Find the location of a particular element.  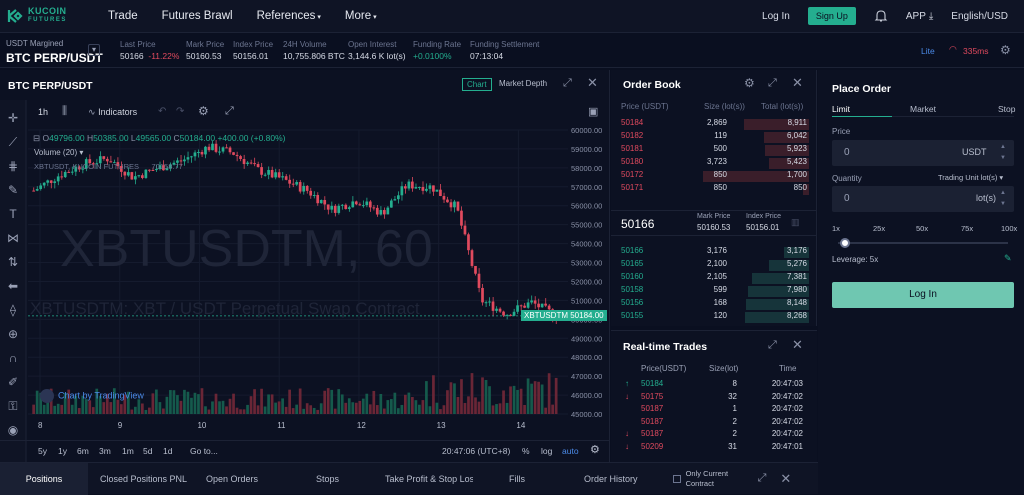

nav-references: References ▾ is located at coordinates (289, 16).